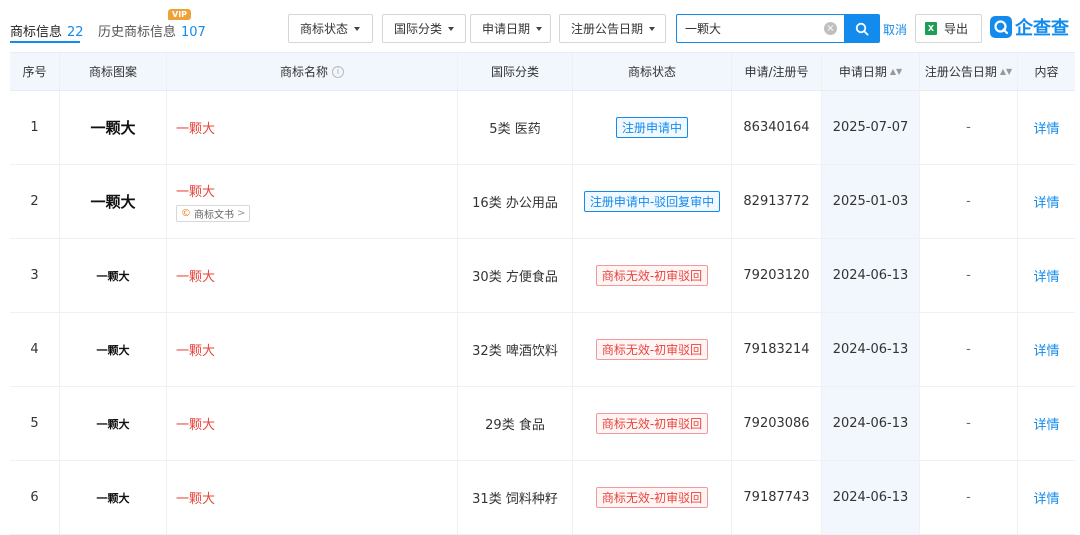 The height and width of the screenshot is (535, 1080). Describe the element at coordinates (35, 127) in the screenshot. I see `row-index: 1` at that location.